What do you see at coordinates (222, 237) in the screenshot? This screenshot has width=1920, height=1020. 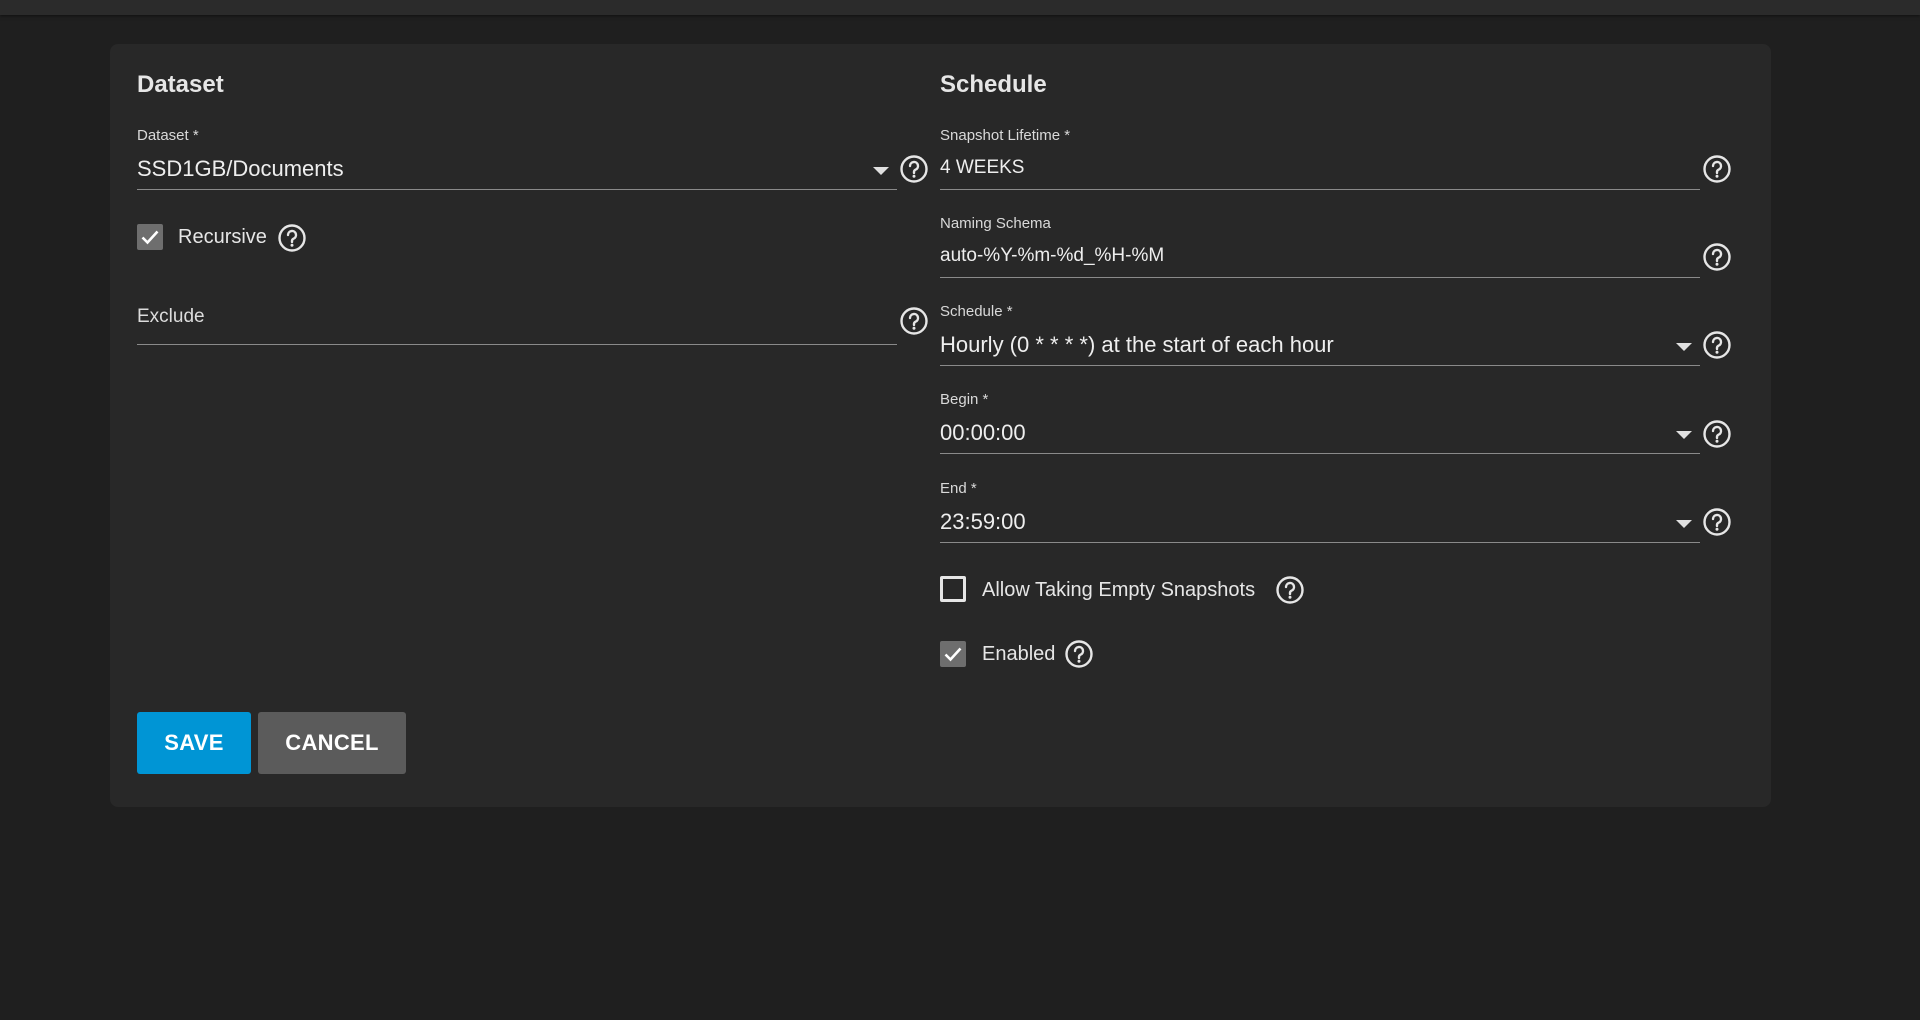 I see `recursive-label: Recursive` at bounding box center [222, 237].